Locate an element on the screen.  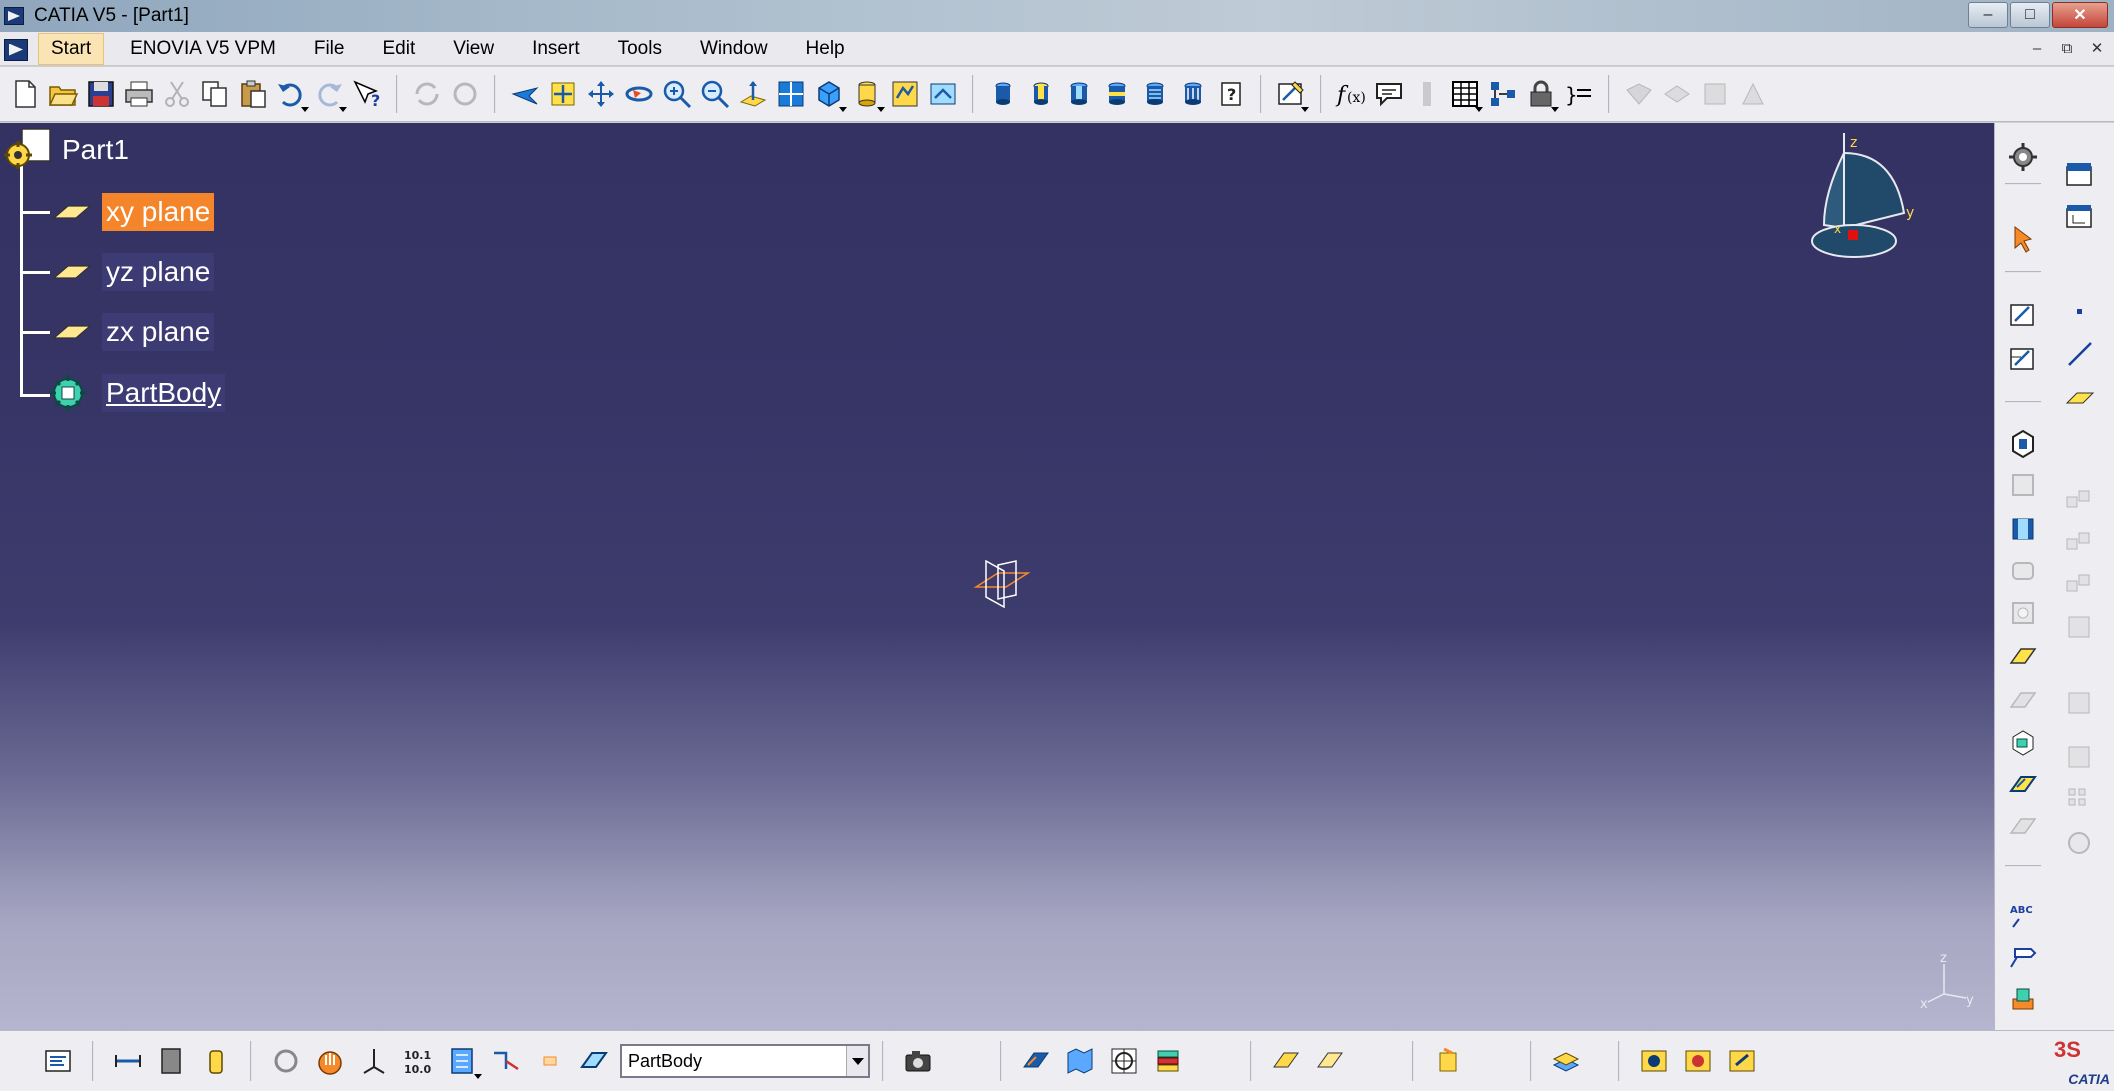
close-button: ✕ is located at coordinates (2080, 15).